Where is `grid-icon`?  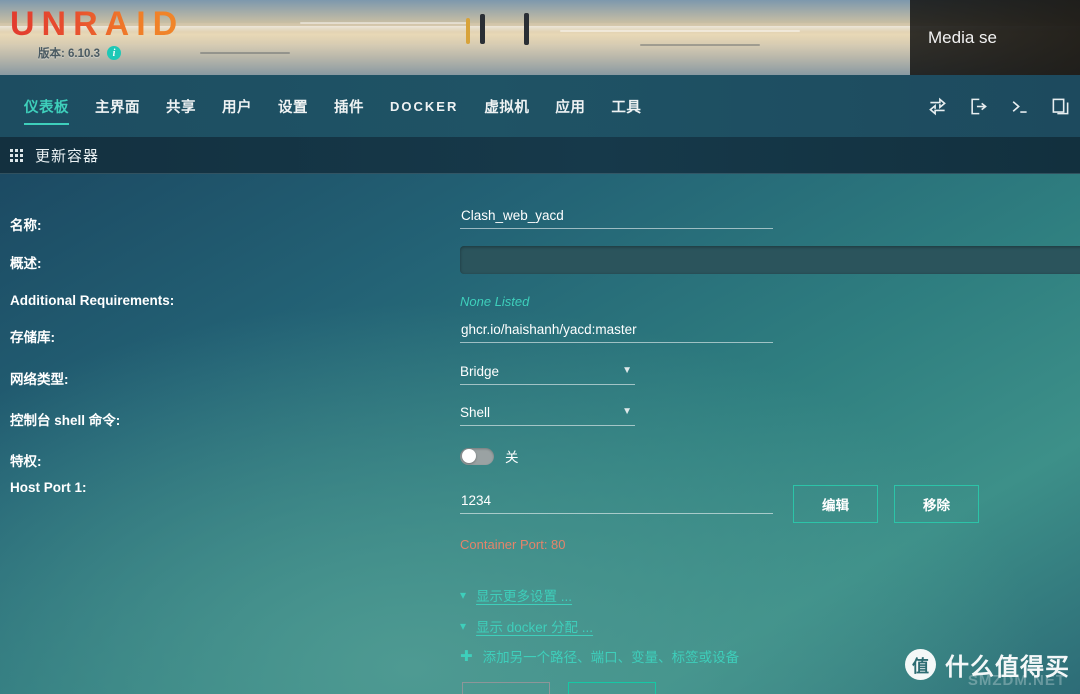
grid-icon is located at coordinates (16, 155).